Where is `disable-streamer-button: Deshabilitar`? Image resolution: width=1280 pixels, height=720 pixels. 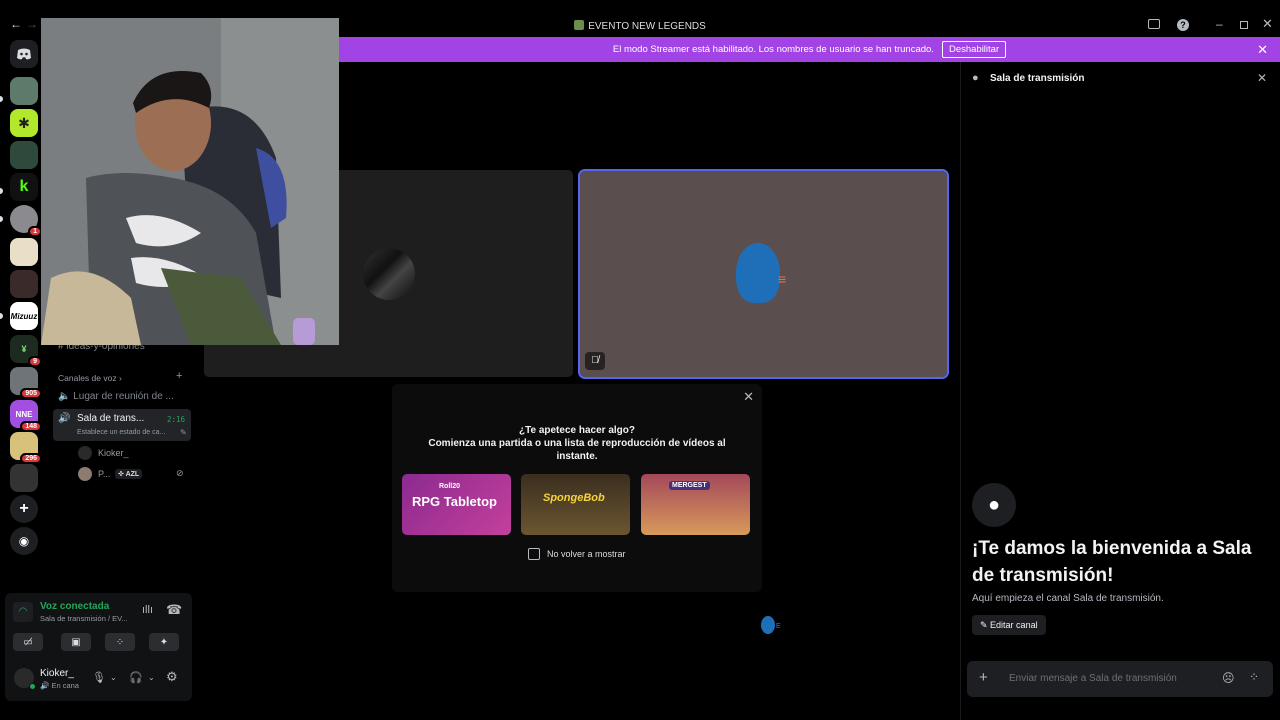 disable-streamer-button: Deshabilitar is located at coordinates (974, 49).